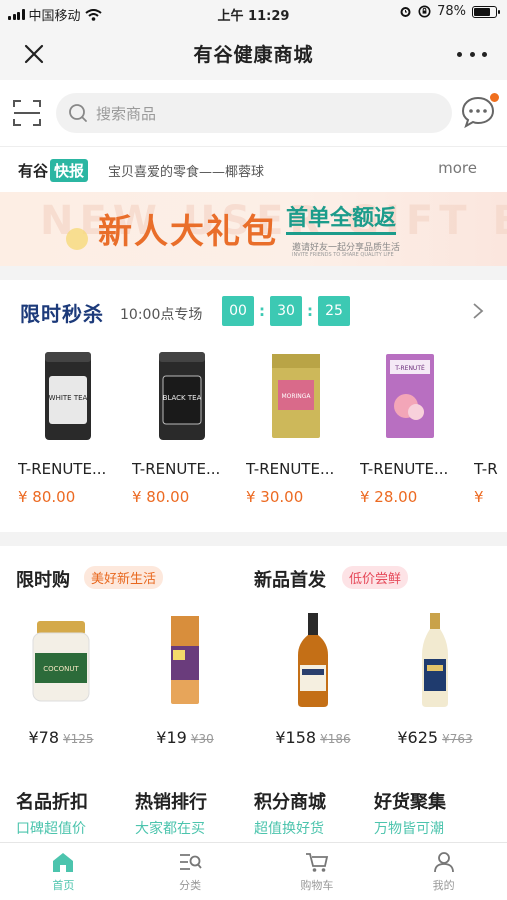  What do you see at coordinates (410, 802) in the screenshot?
I see `category-title: 好货聚集` at bounding box center [410, 802].